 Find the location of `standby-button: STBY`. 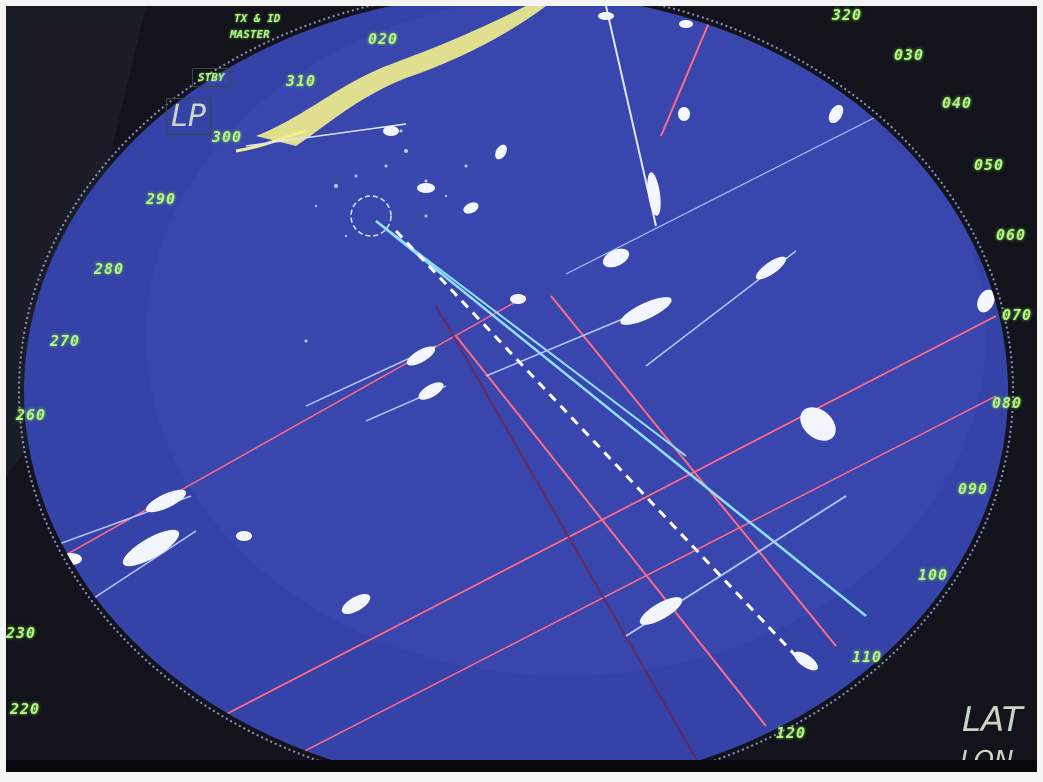

standby-button: STBY is located at coordinates (211, 77).